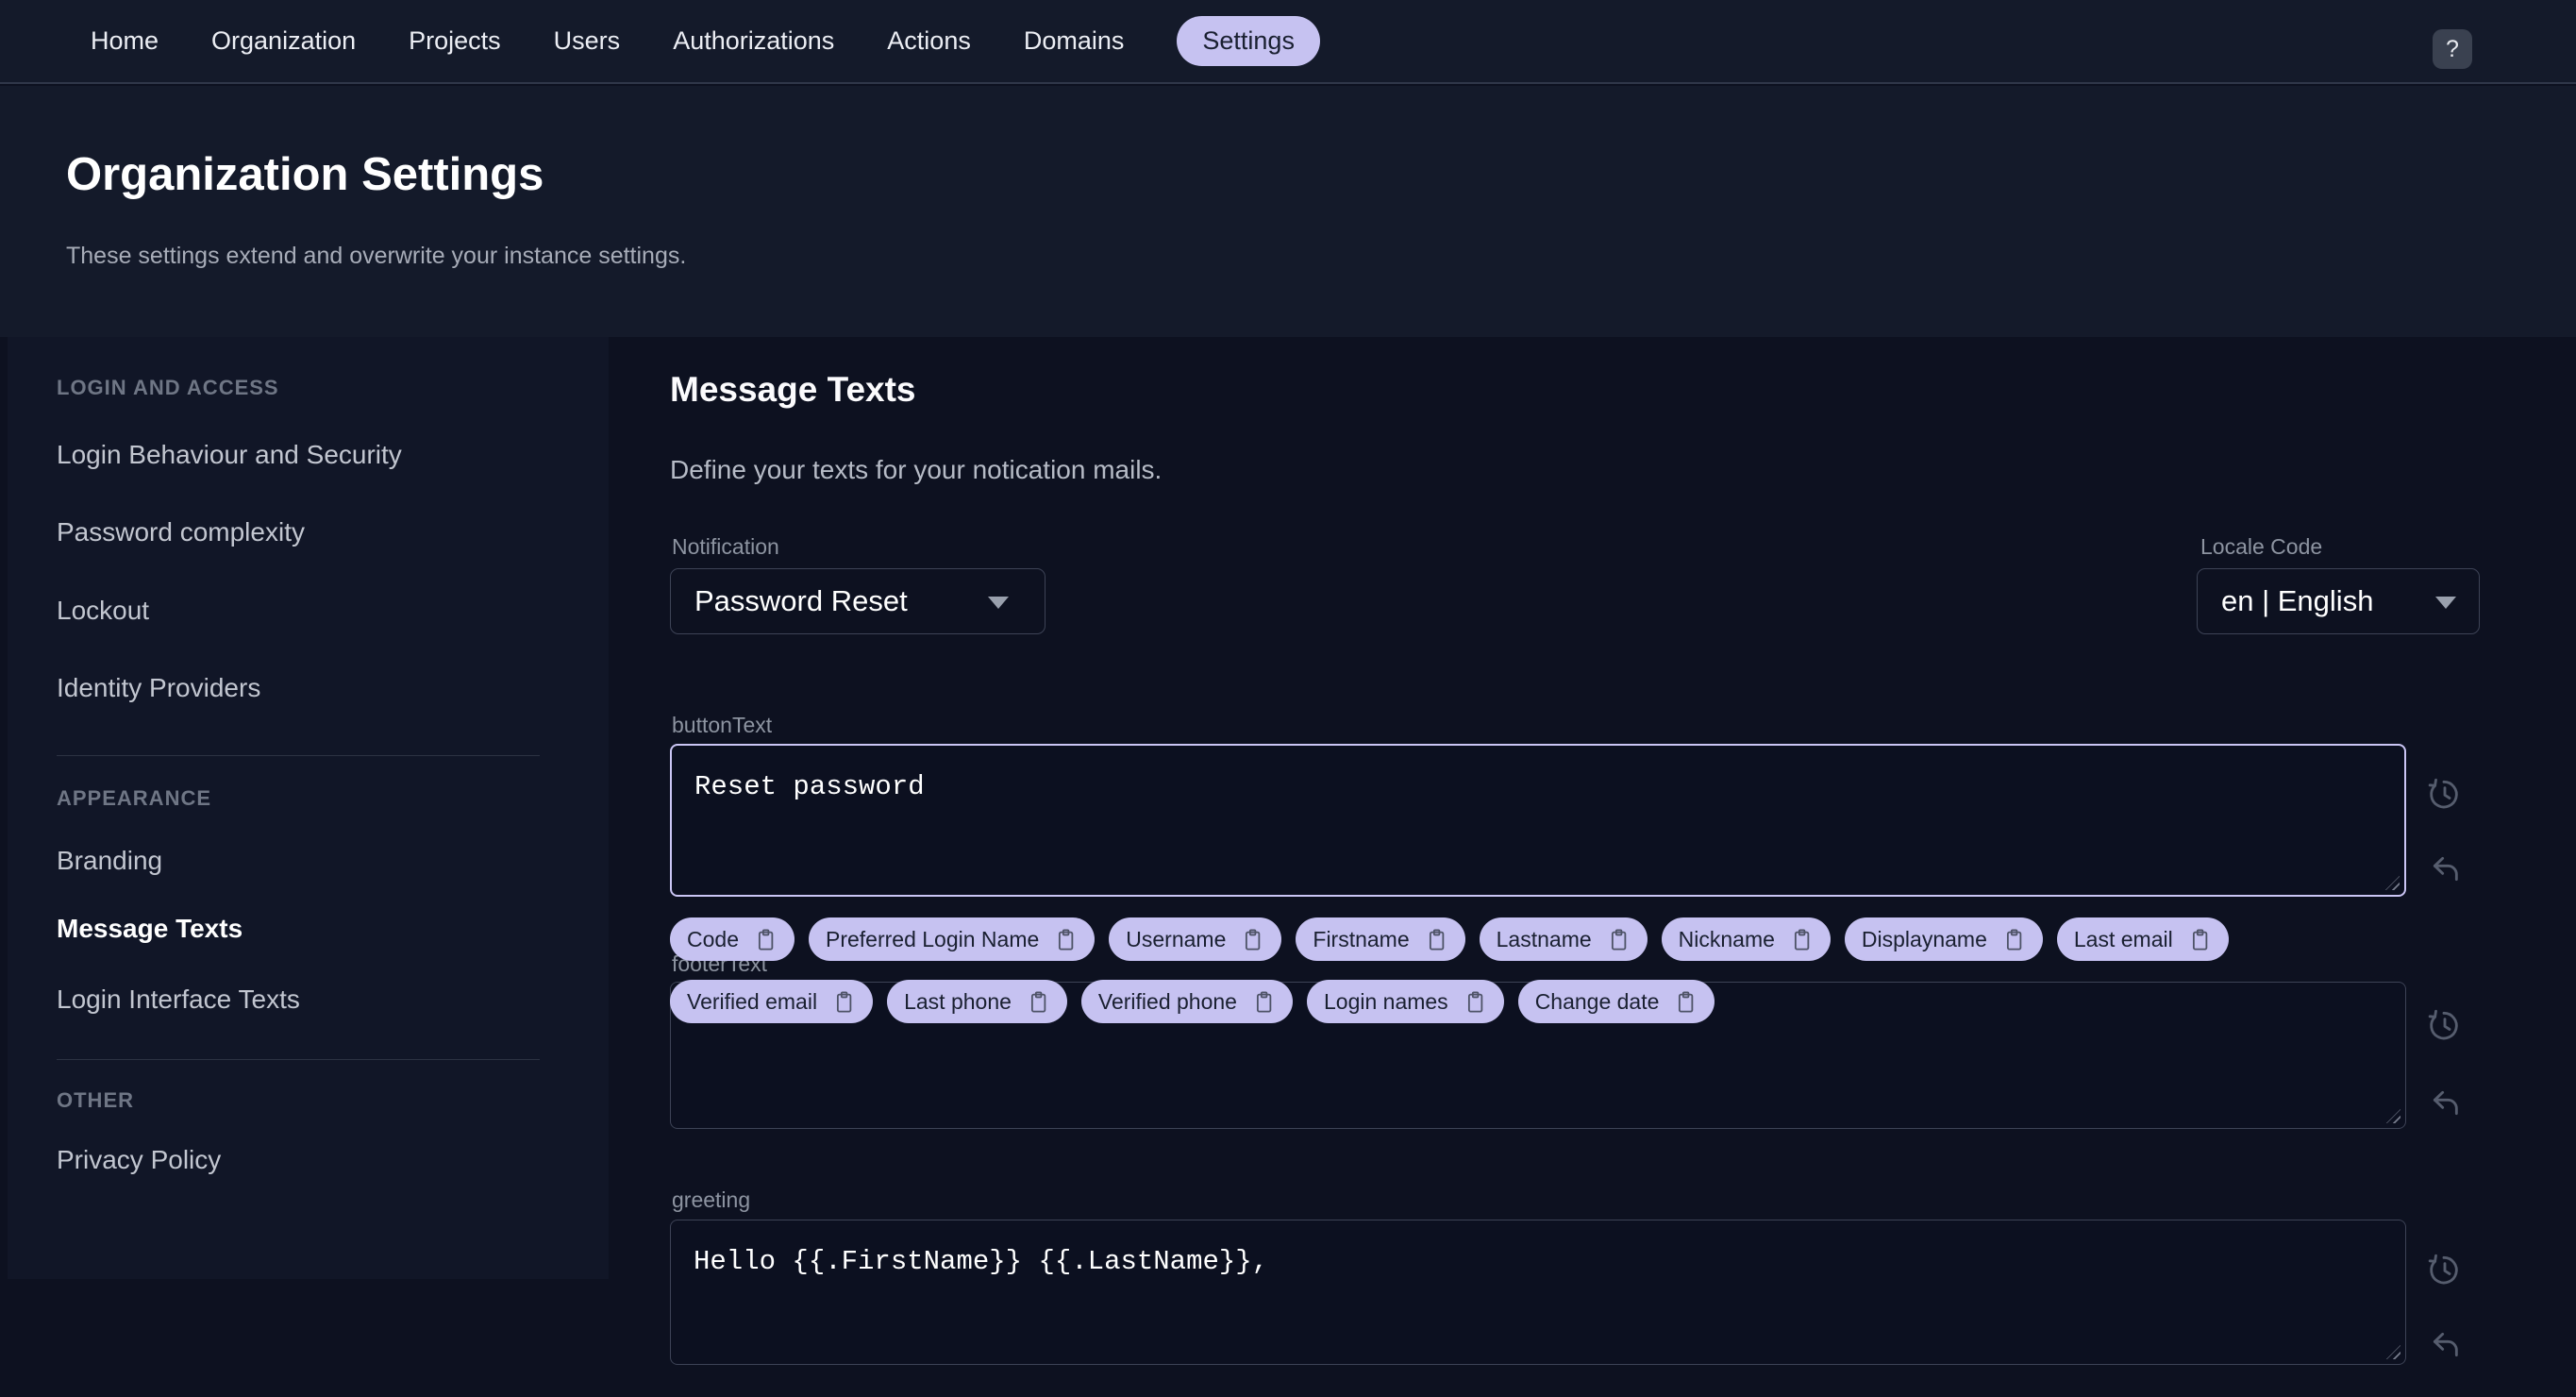  Describe the element at coordinates (150, 929) in the screenshot. I see `sidebar-item-message-texts-active: Message Texts` at that location.